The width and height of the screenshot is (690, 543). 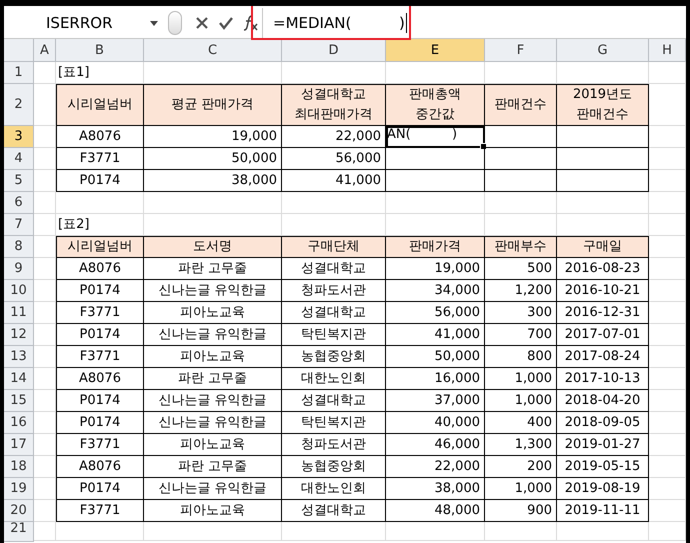 What do you see at coordinates (19, 532) in the screenshot?
I see `row-header: 21` at bounding box center [19, 532].